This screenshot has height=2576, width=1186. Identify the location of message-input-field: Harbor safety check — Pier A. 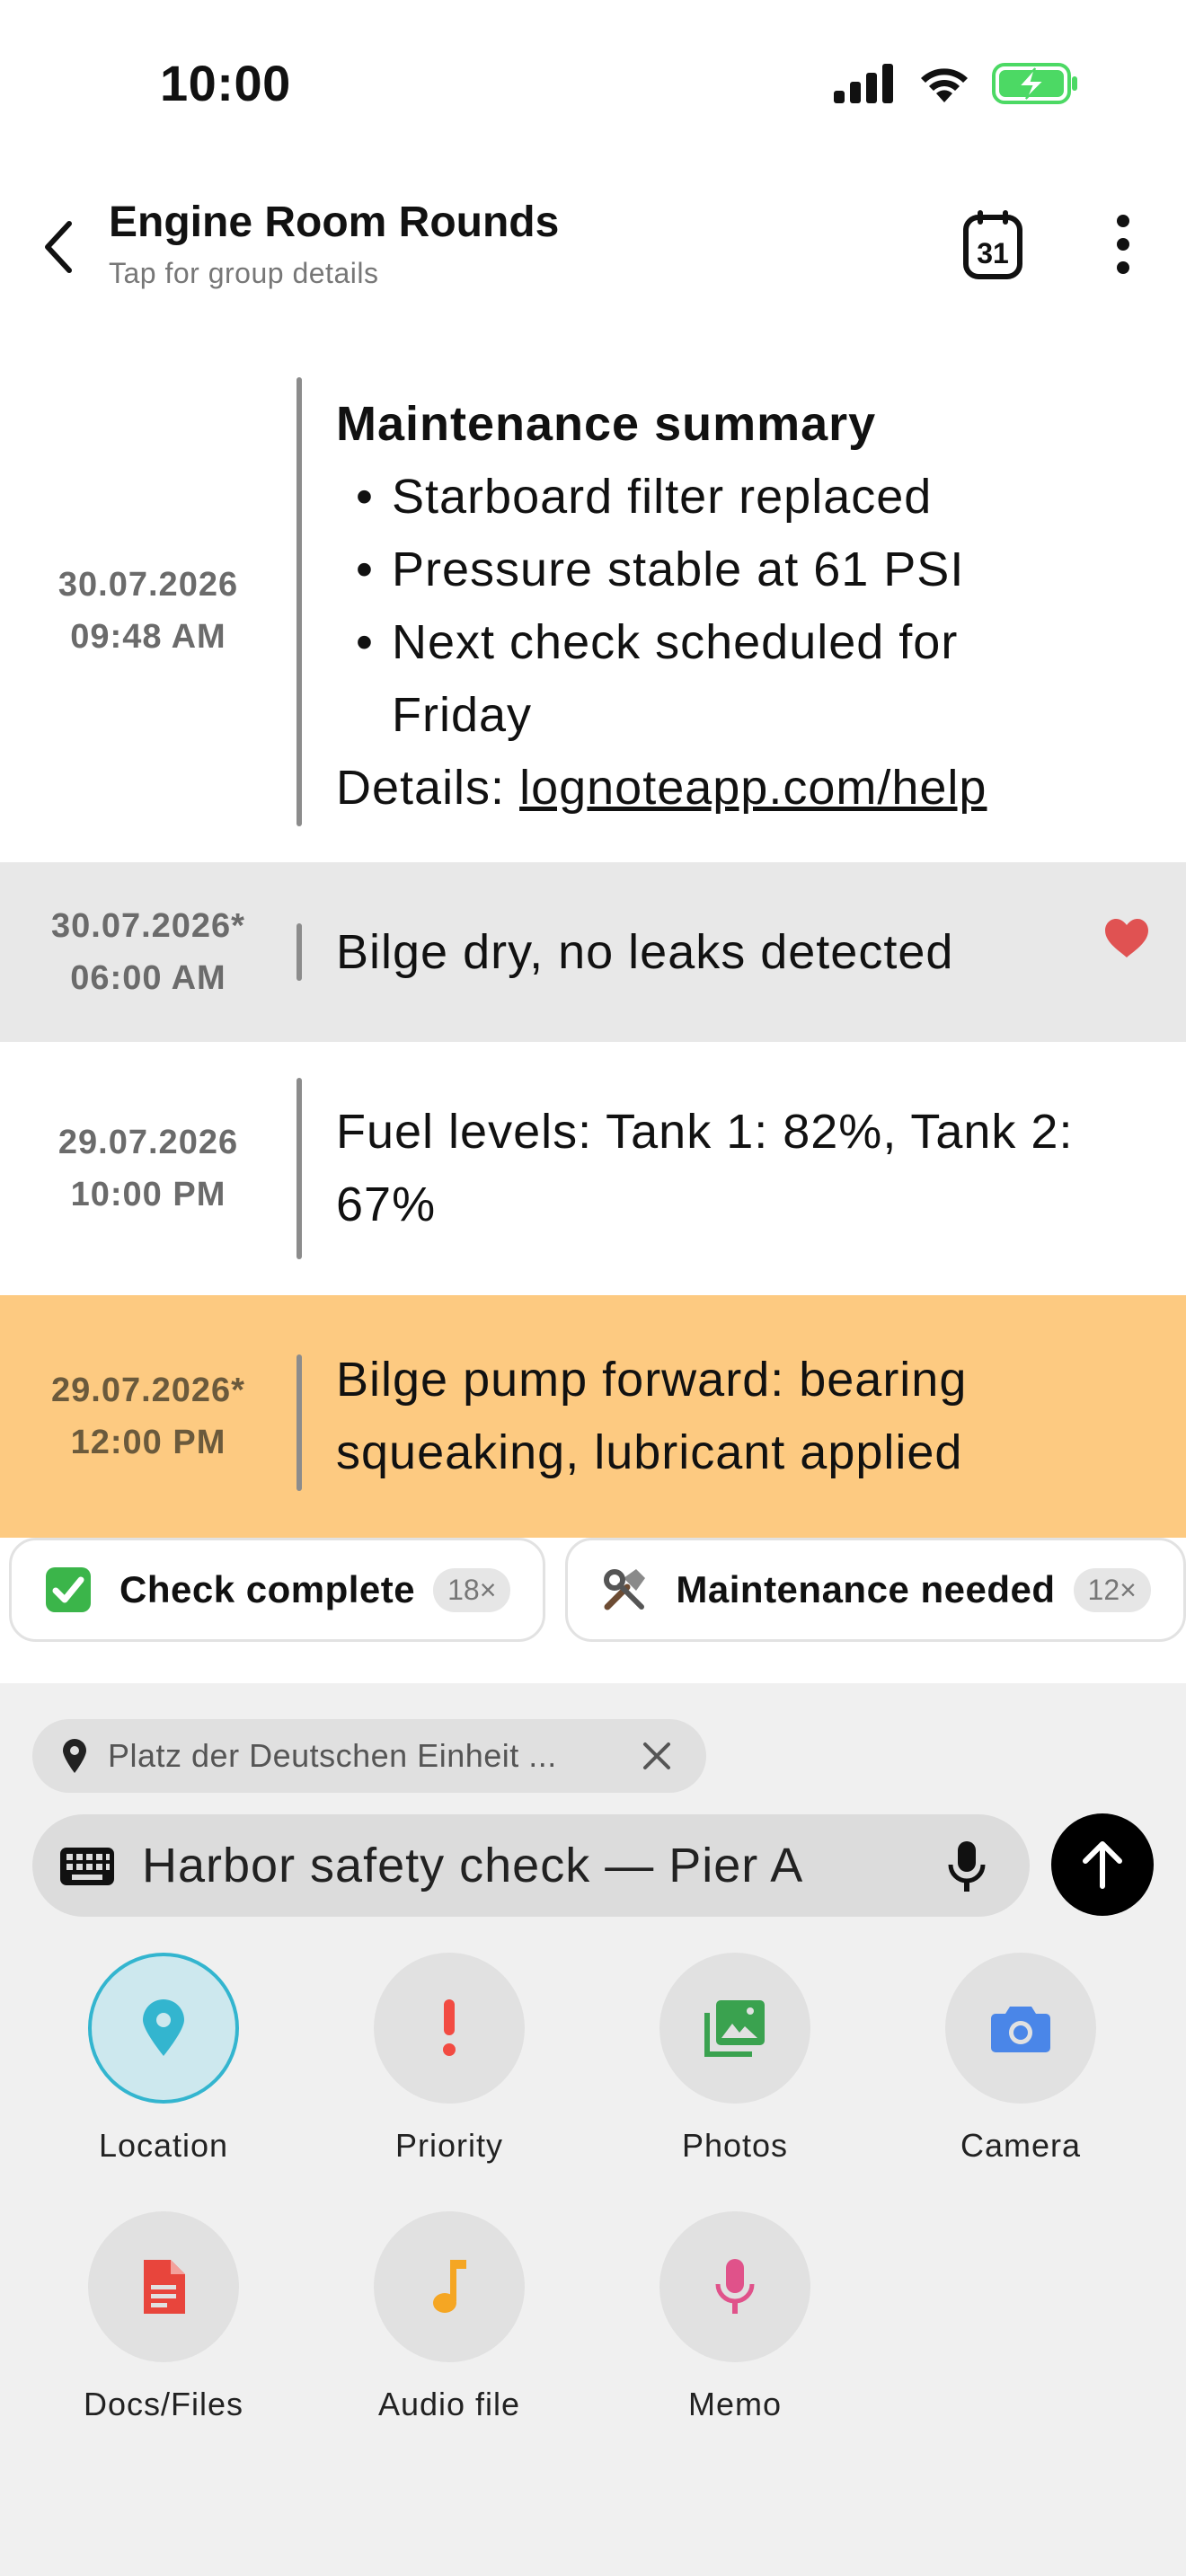
(531, 1865).